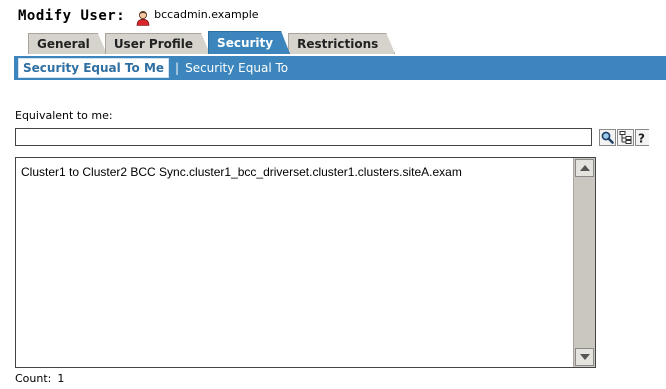  I want to click on page-title: Modify User:, so click(72, 16).